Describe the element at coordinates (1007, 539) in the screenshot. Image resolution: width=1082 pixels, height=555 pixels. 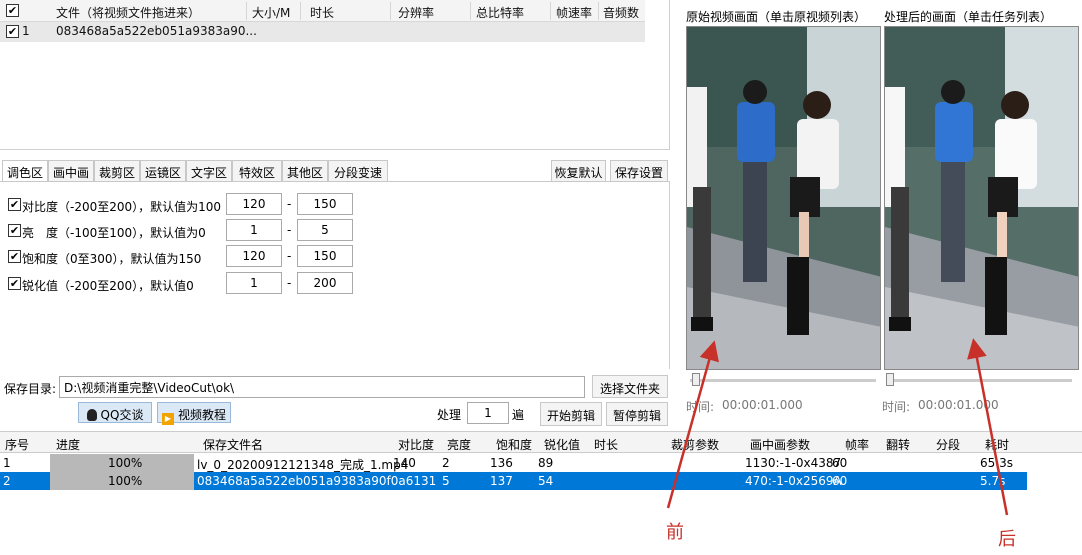
I see `after-annotation: 后` at that location.